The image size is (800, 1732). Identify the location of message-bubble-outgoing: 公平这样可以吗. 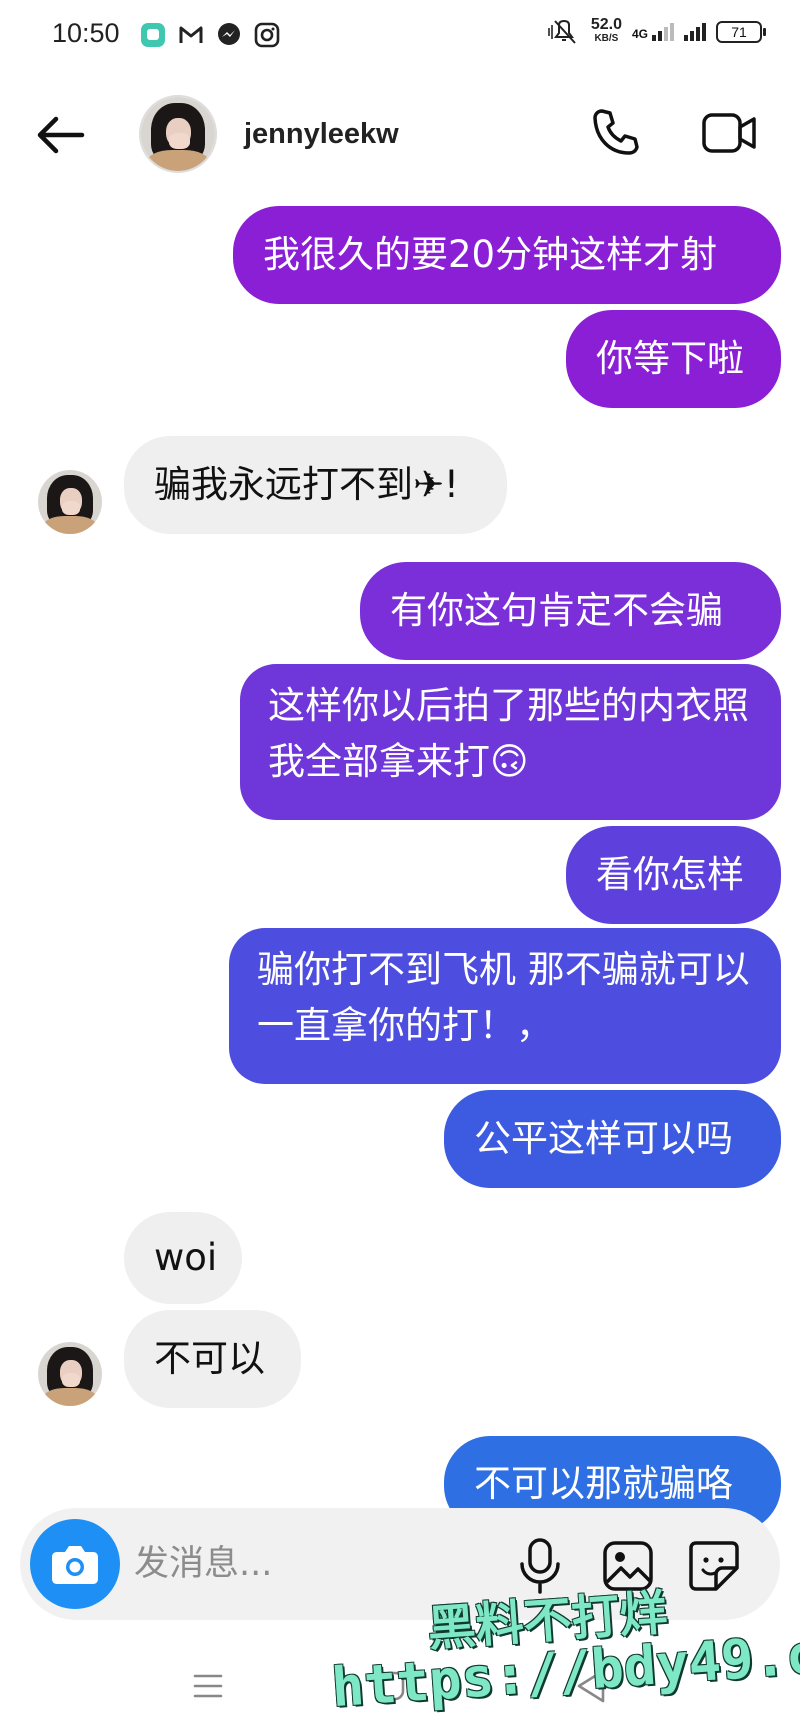
(612, 1139).